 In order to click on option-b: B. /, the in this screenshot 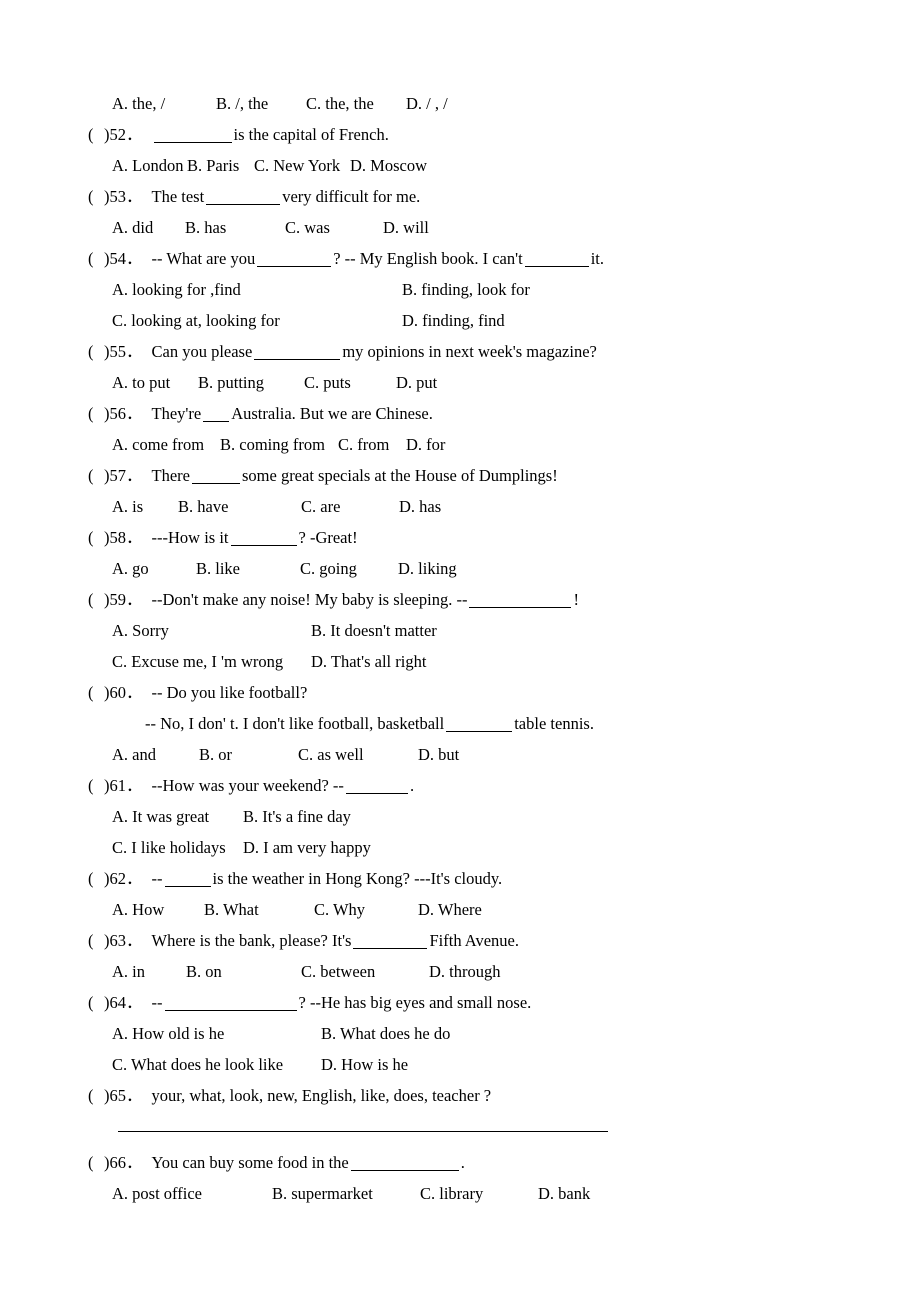, I will do `click(261, 103)`.